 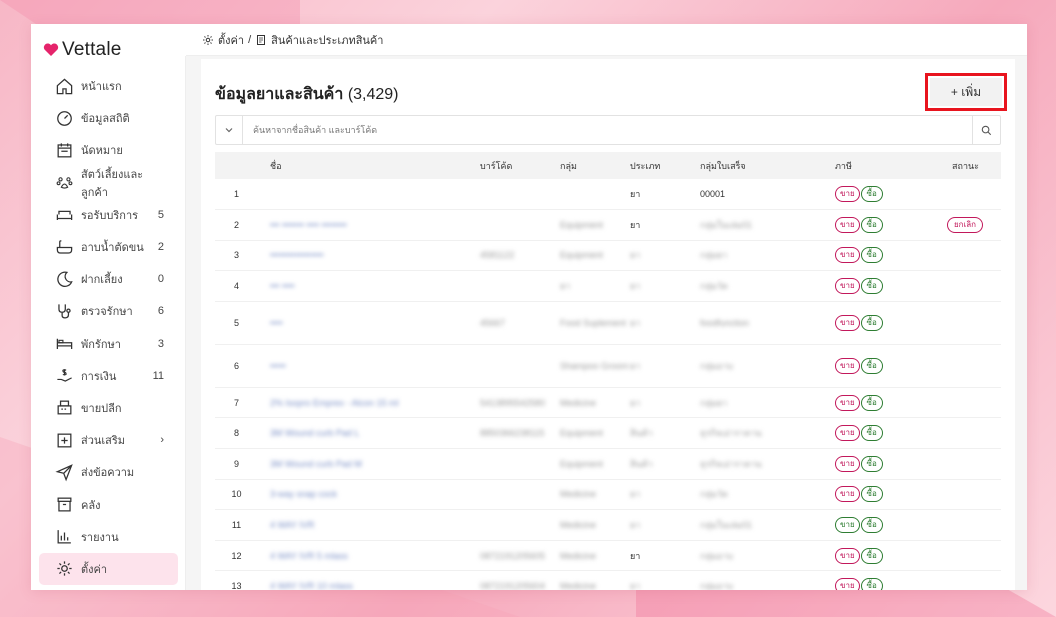 I want to click on cell-receipt-group: foodfunction, so click(x=767, y=323).